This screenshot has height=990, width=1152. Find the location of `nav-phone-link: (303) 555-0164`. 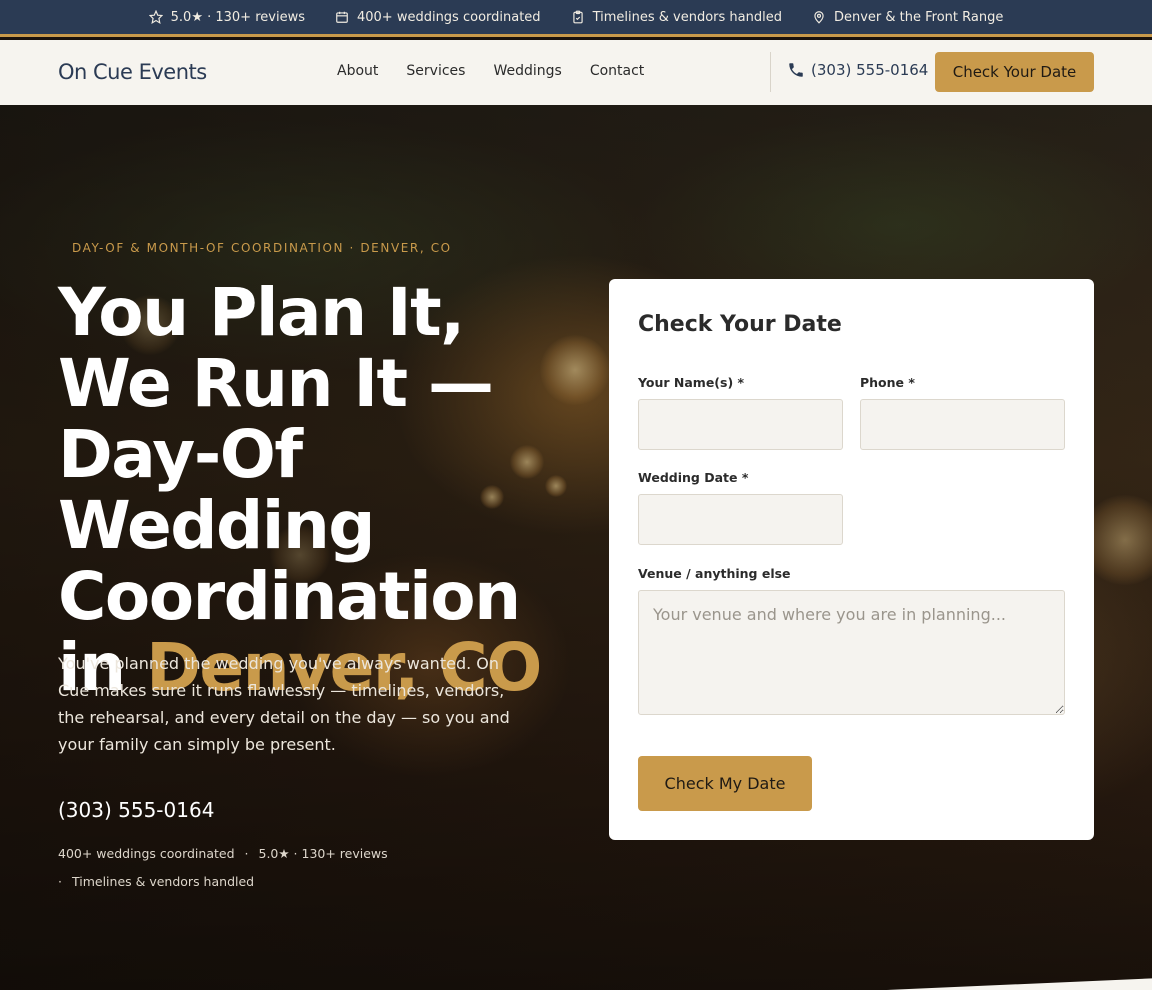

nav-phone-link: (303) 555-0164 is located at coordinates (857, 70).